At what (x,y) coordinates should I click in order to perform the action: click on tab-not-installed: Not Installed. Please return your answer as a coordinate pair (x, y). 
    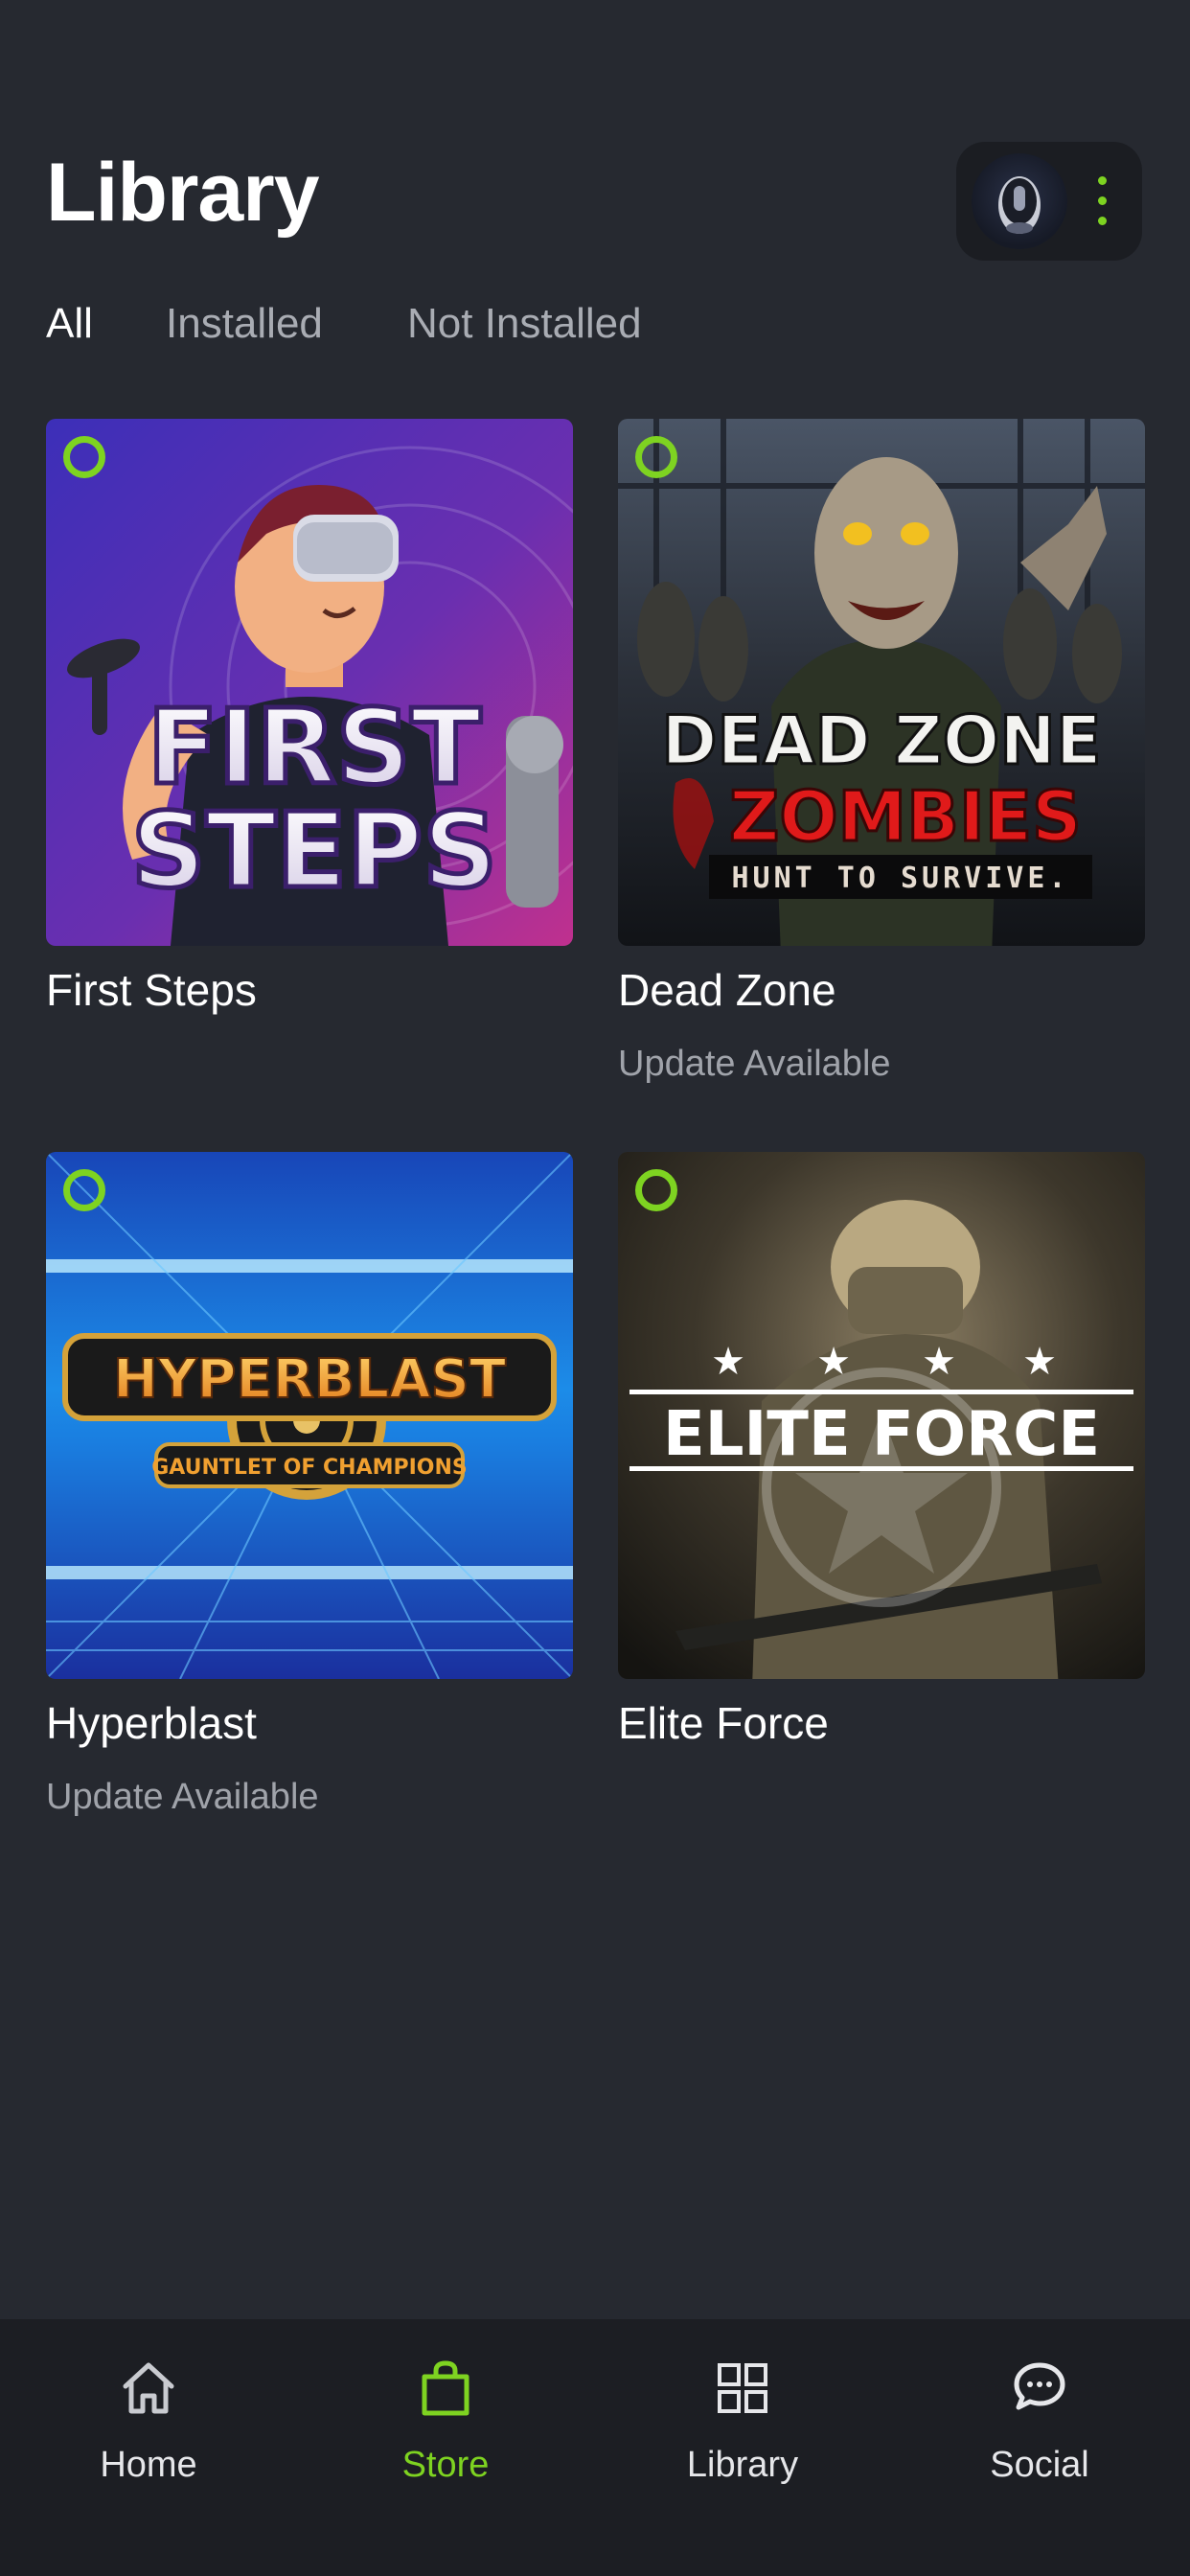
    Looking at the image, I should click on (525, 324).